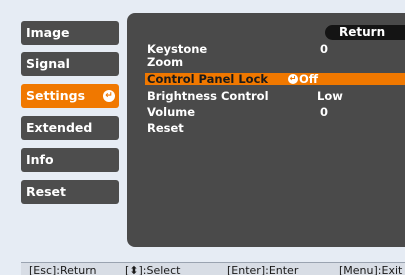 Image resolution: width=405 pixels, height=275 pixels. I want to click on menu-row-reset: Reset, so click(275, 128).